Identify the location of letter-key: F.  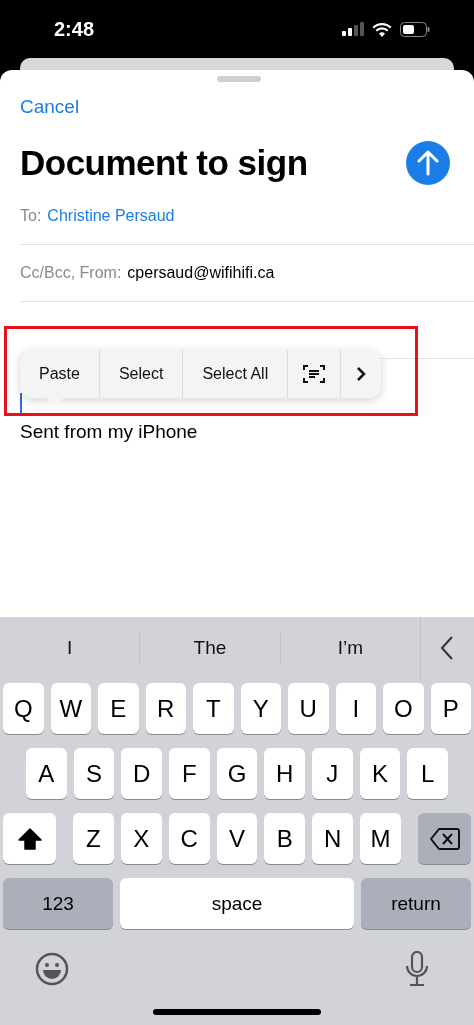
(189, 773).